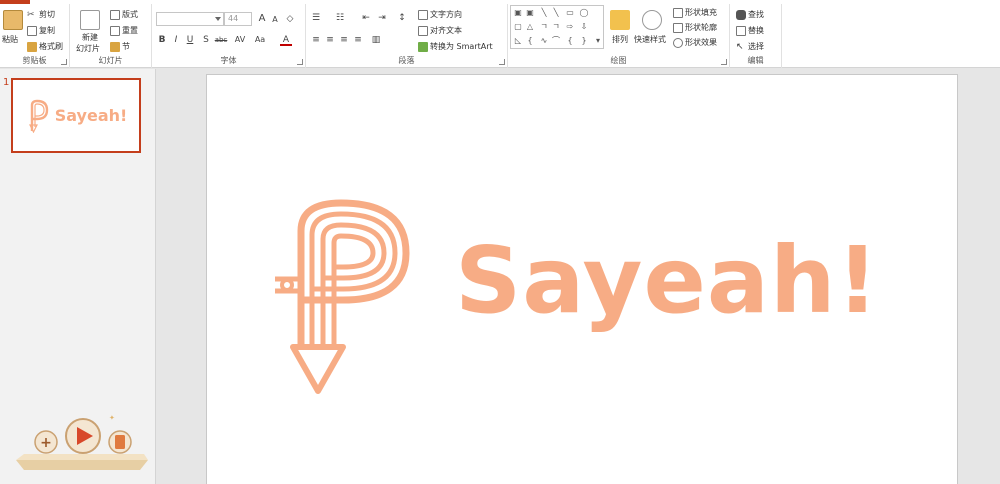  What do you see at coordinates (741, 14) in the screenshot?
I see `binoculars-icon` at bounding box center [741, 14].